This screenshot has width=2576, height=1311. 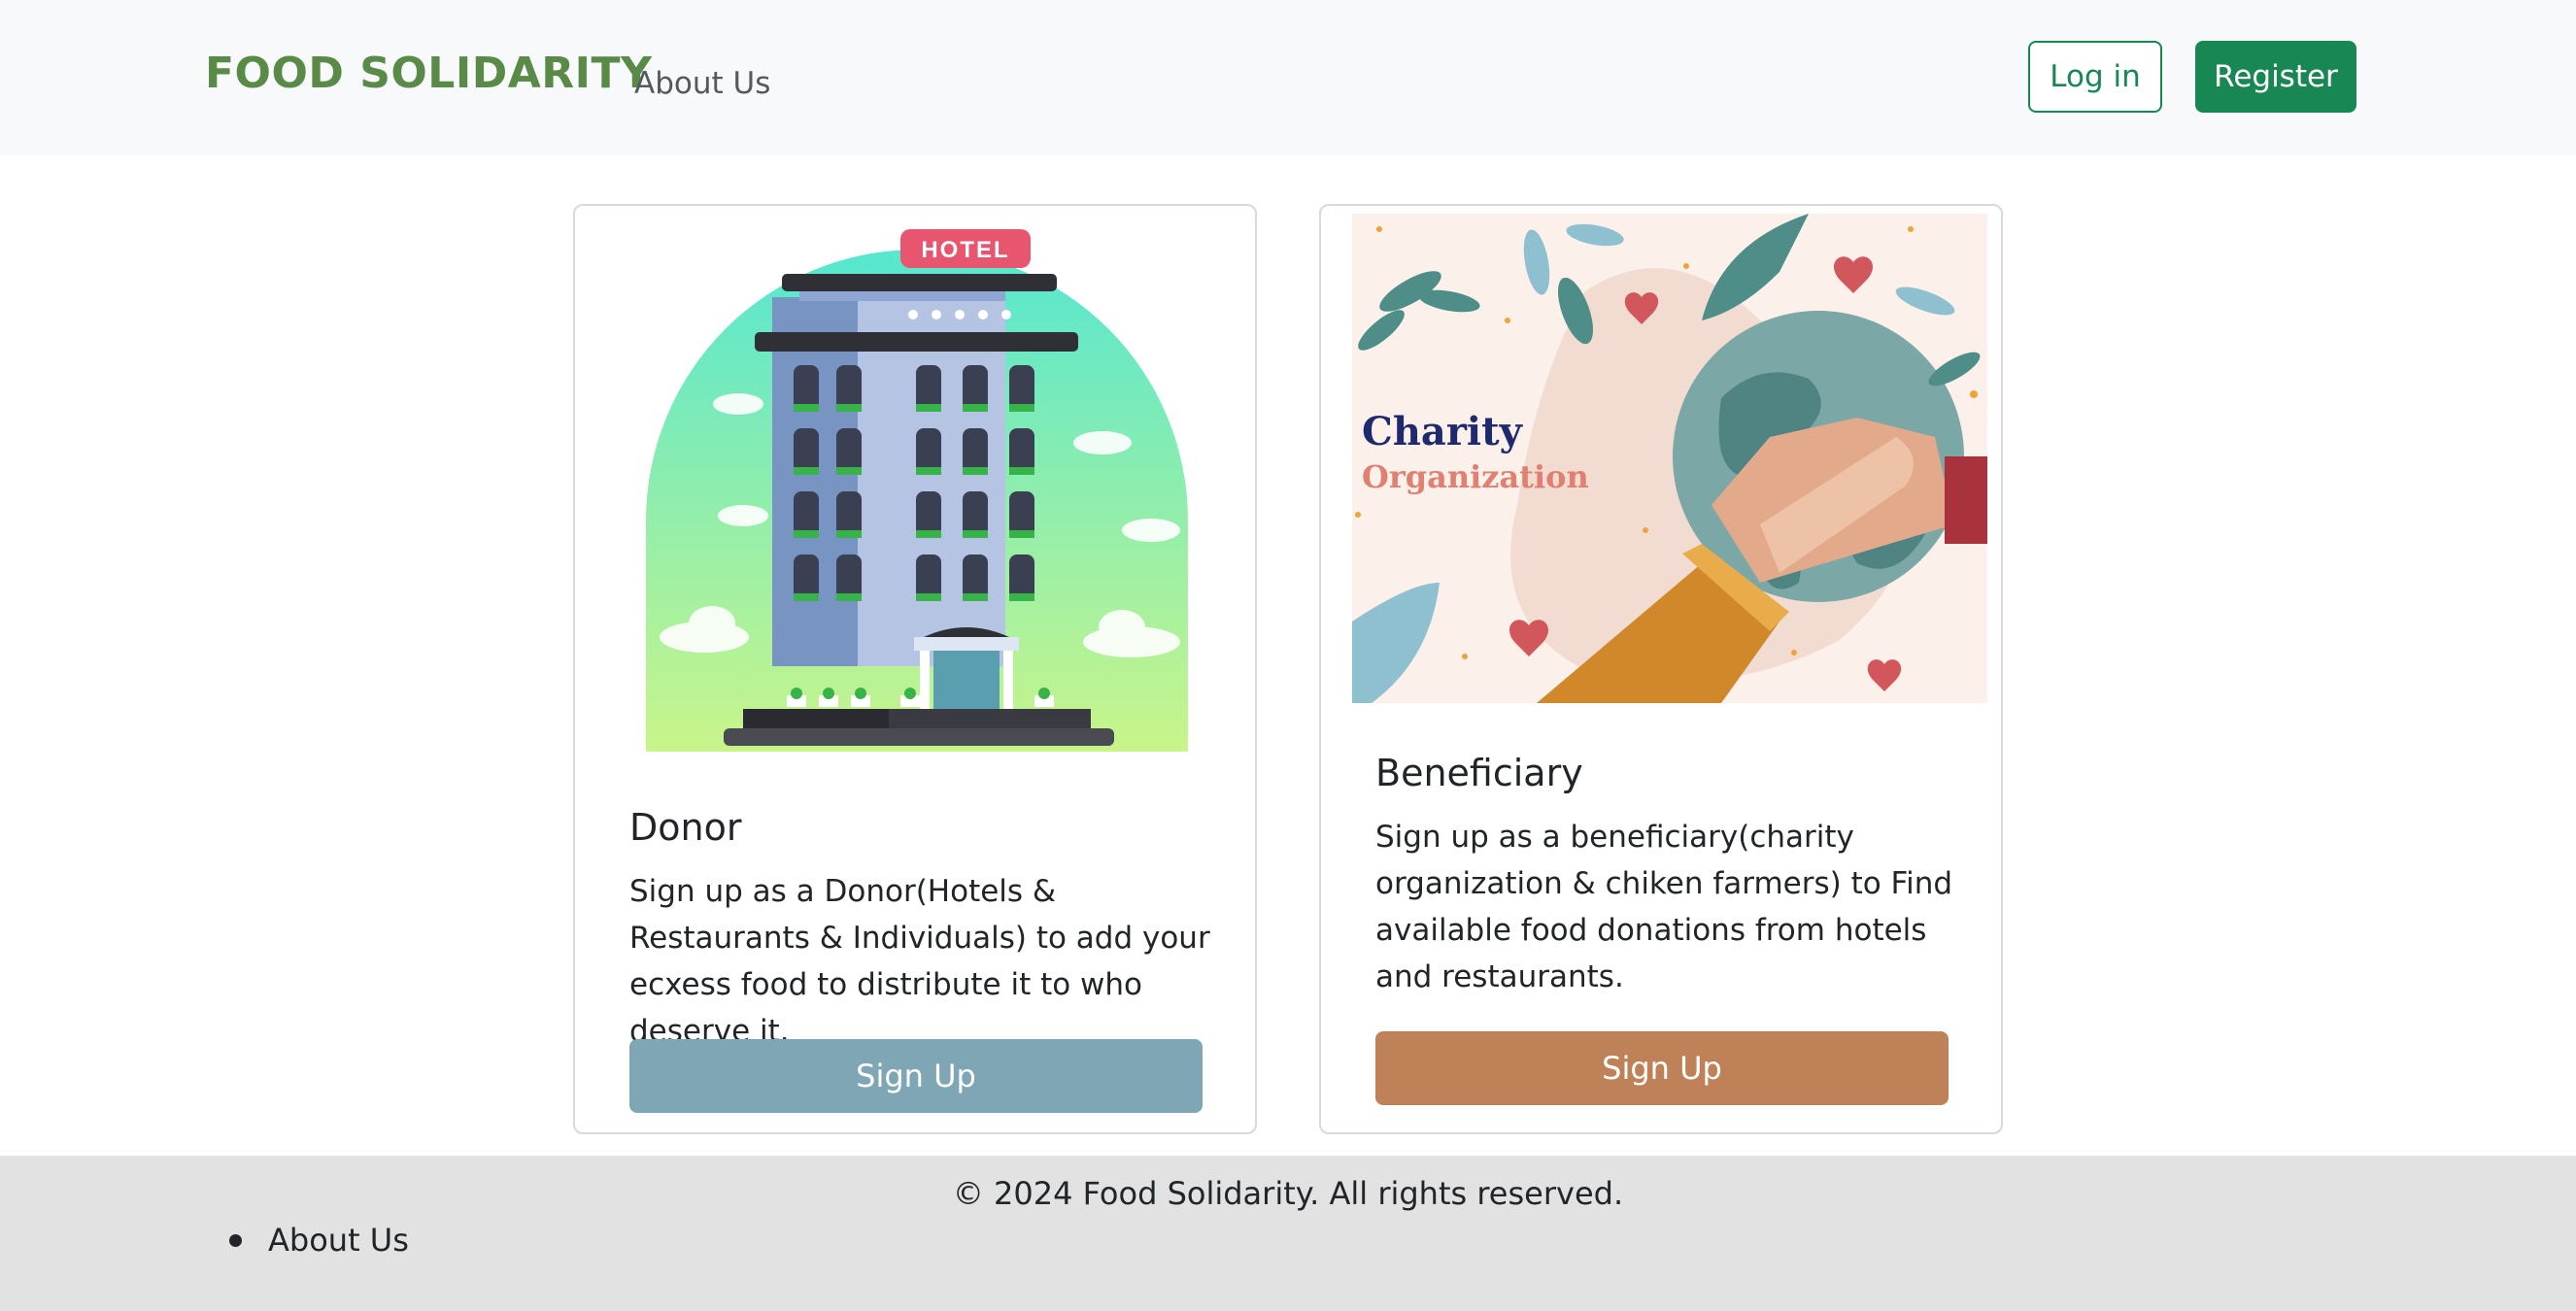 What do you see at coordinates (338, 1240) in the screenshot?
I see `footer-link-about-us: About Us` at bounding box center [338, 1240].